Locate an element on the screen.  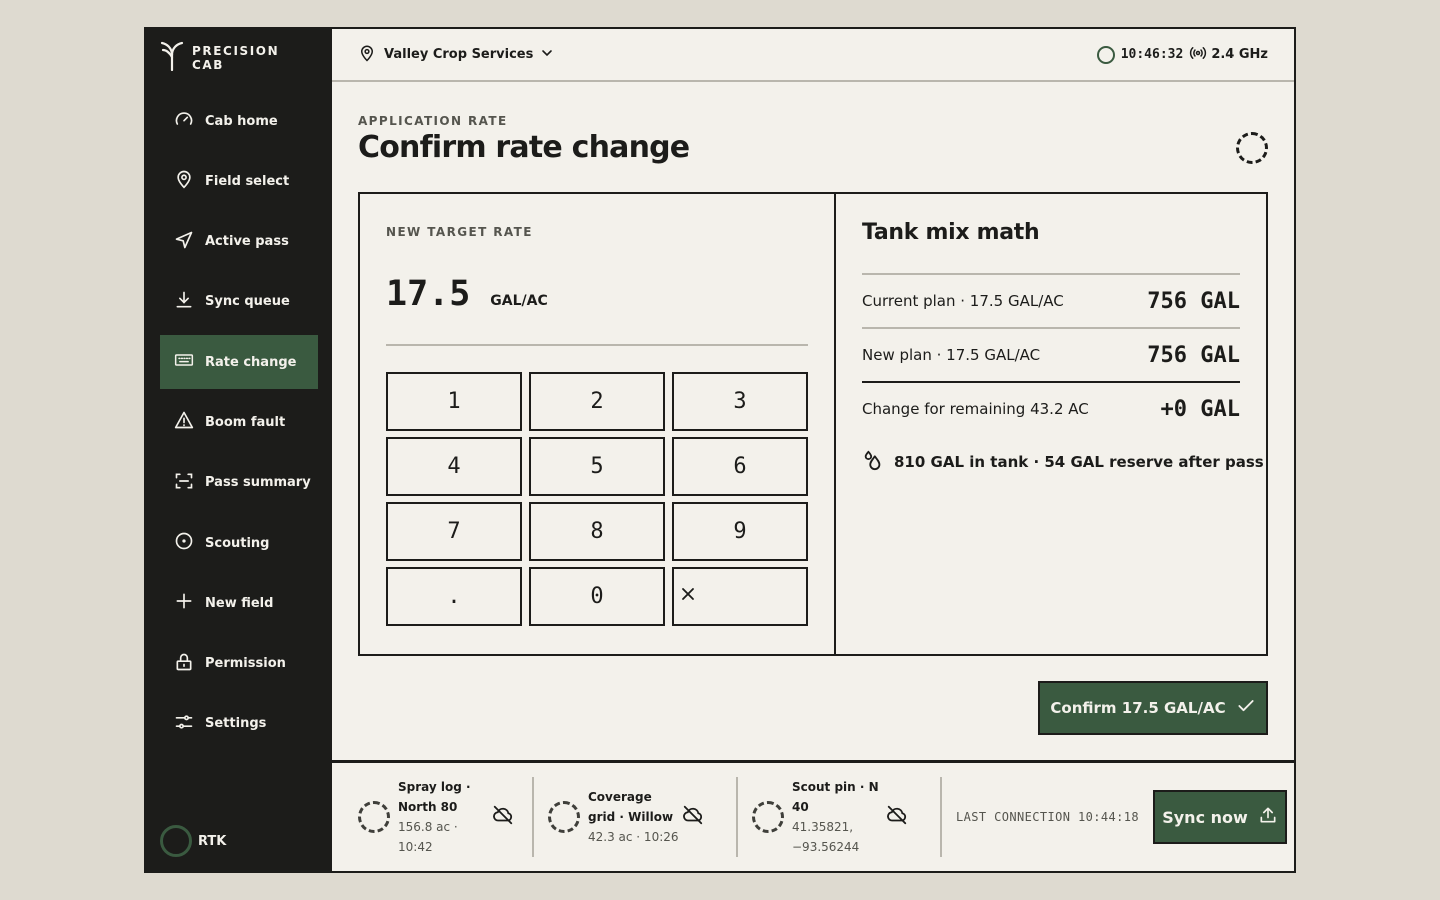
sidebar-item-active-pass: Active pass is located at coordinates (239, 242).